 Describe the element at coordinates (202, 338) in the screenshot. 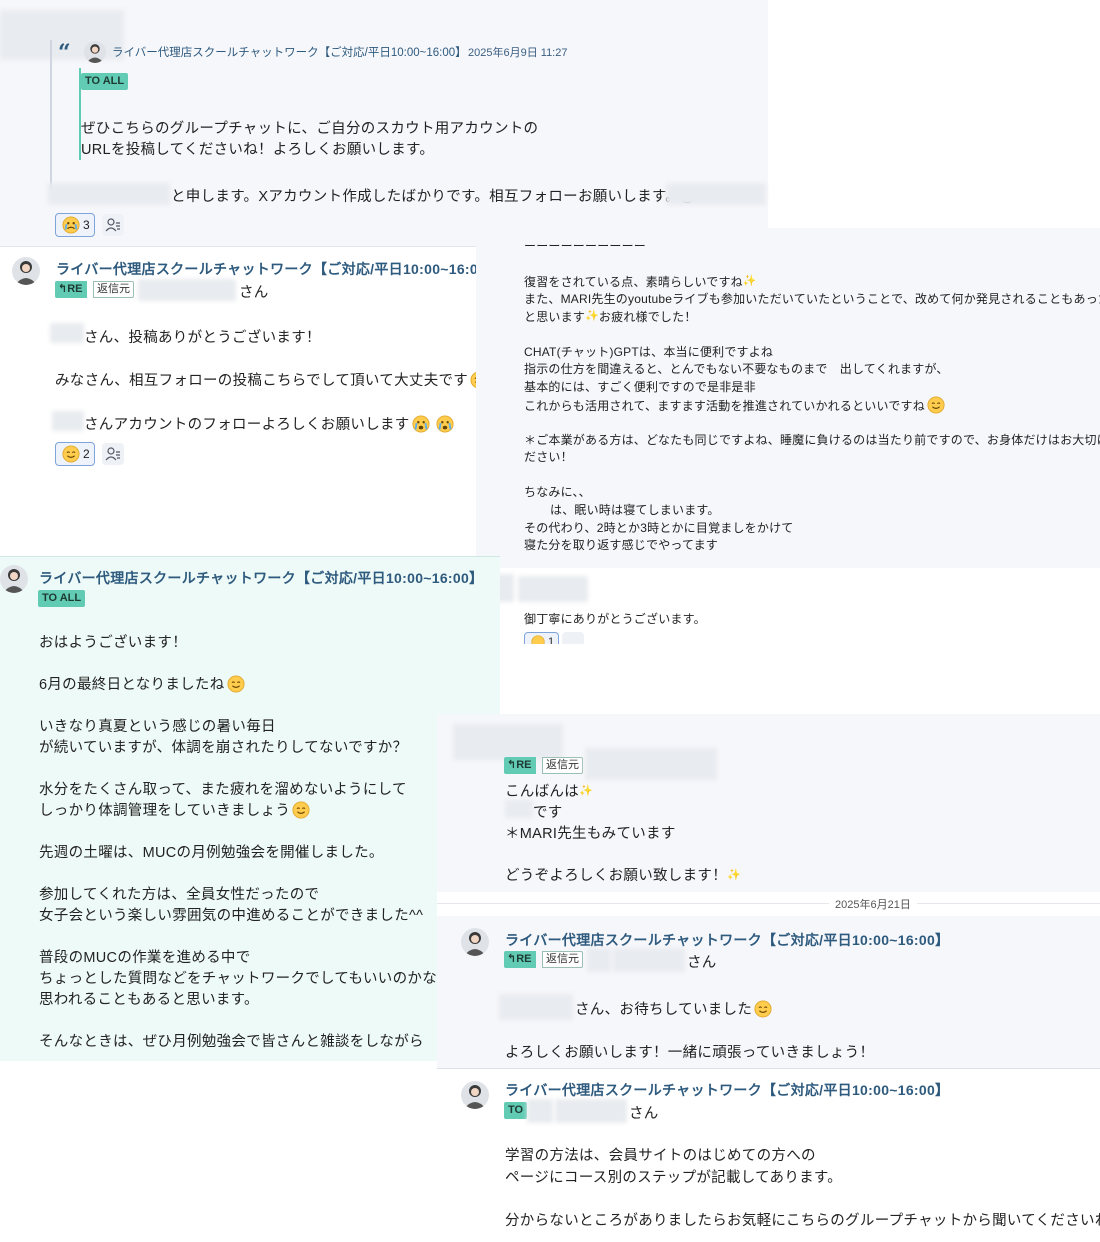

I see `message-line-1: さん、投稿ありがとうございます！` at that location.